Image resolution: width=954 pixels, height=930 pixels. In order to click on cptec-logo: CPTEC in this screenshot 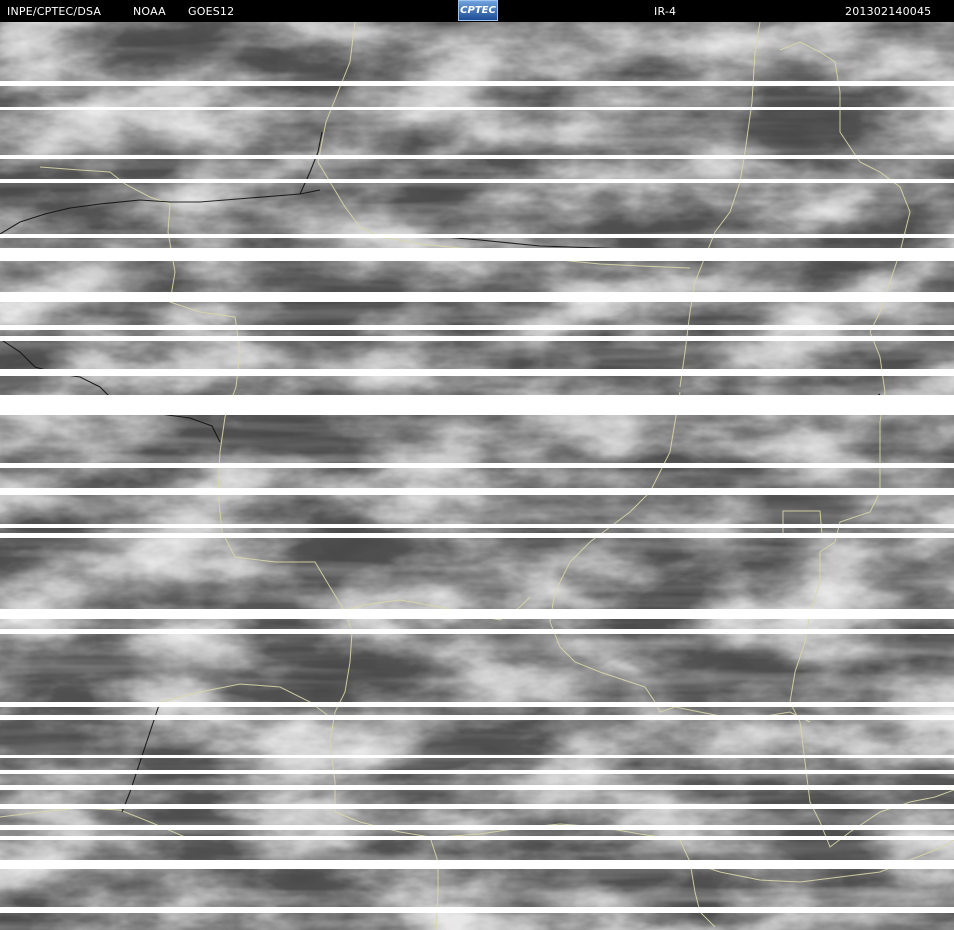, I will do `click(478, 10)`.